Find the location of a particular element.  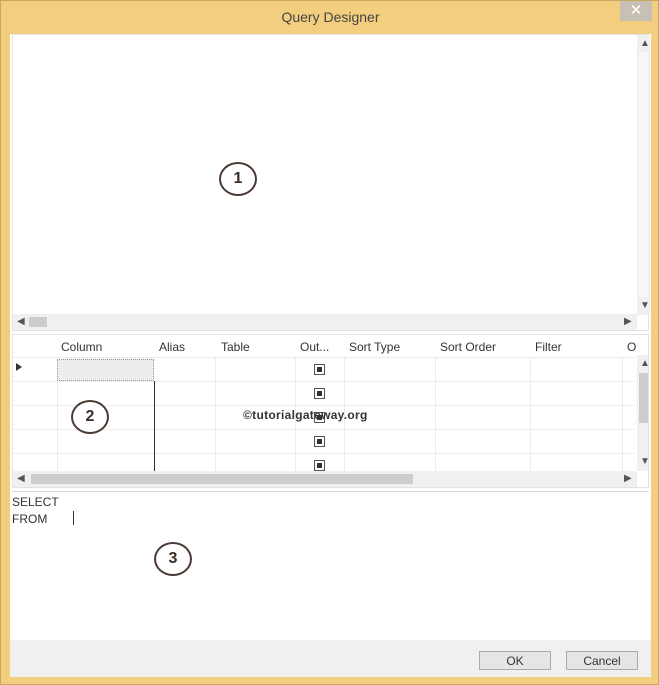

grid-horizontal-scrollbar: ◀ ▶ is located at coordinates (325, 479).